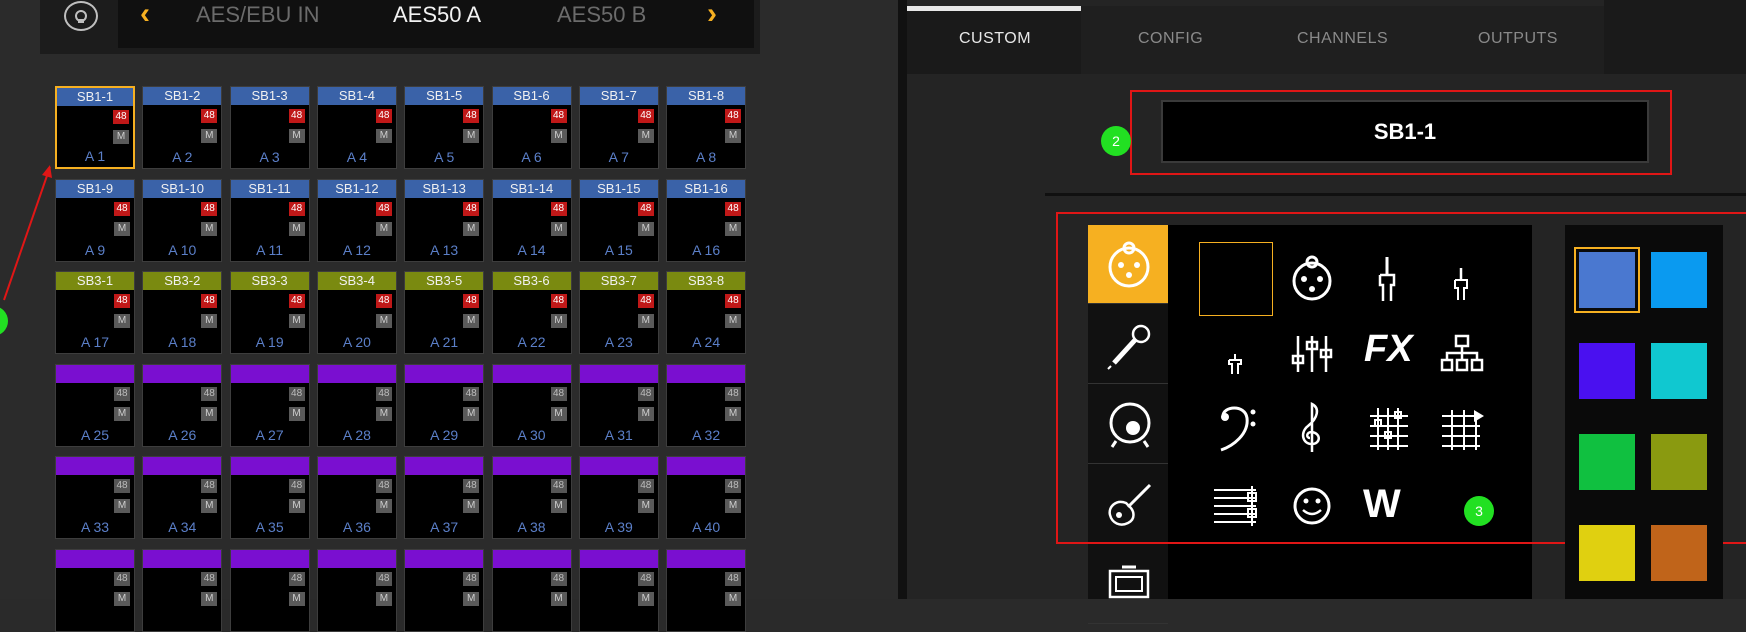 The width and height of the screenshot is (1746, 632). What do you see at coordinates (531, 497) in the screenshot?
I see `channel-cell: 48 M A 38` at bounding box center [531, 497].